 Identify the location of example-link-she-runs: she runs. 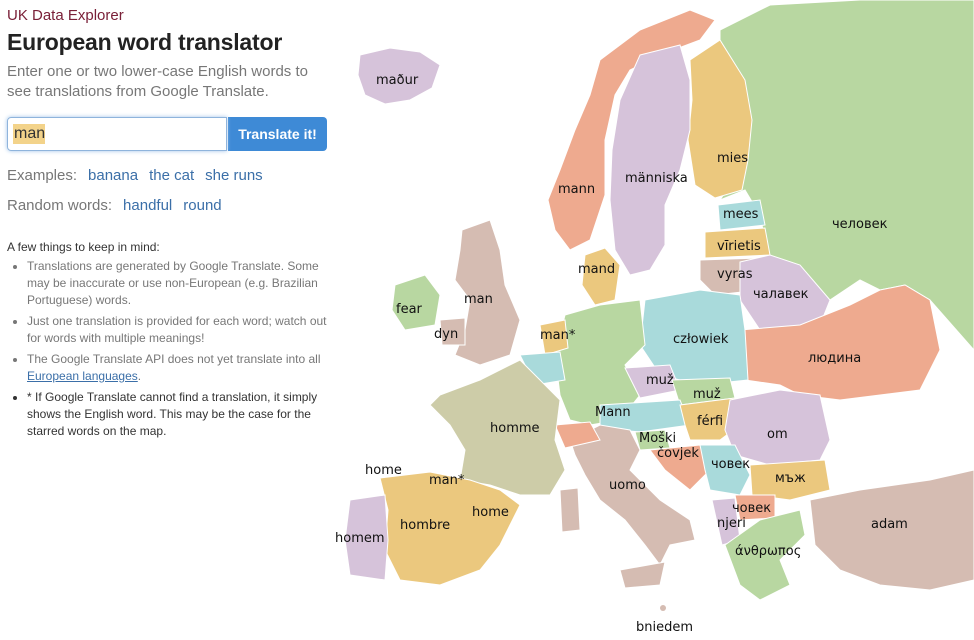
(234, 175).